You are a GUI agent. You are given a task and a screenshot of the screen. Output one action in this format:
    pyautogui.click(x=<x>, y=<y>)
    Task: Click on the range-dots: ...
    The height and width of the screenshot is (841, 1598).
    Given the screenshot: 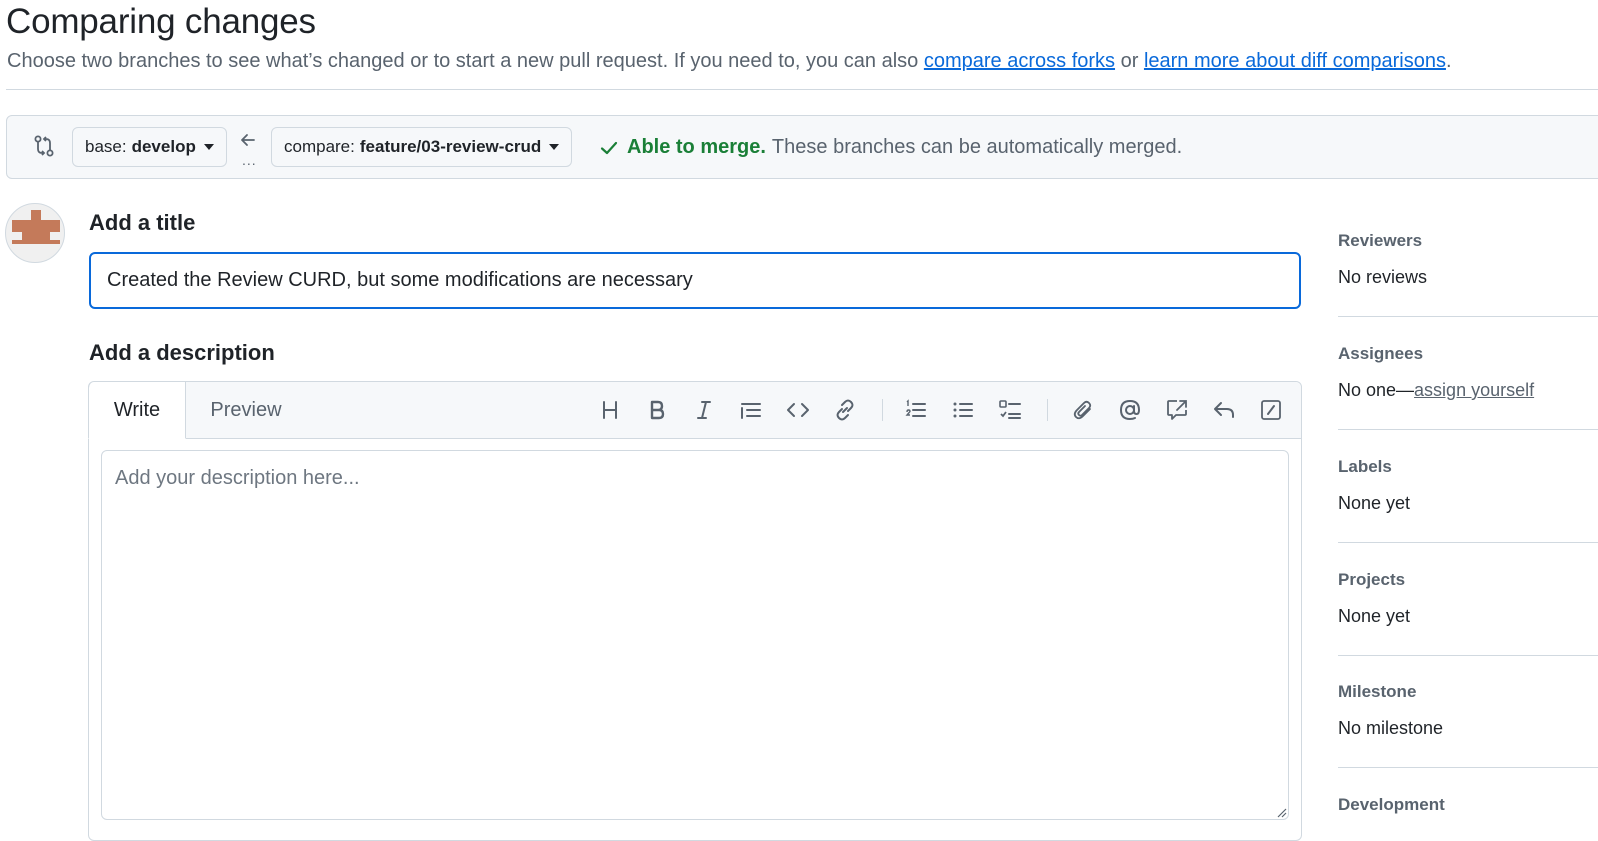 What is the action you would take?
    pyautogui.click(x=249, y=160)
    